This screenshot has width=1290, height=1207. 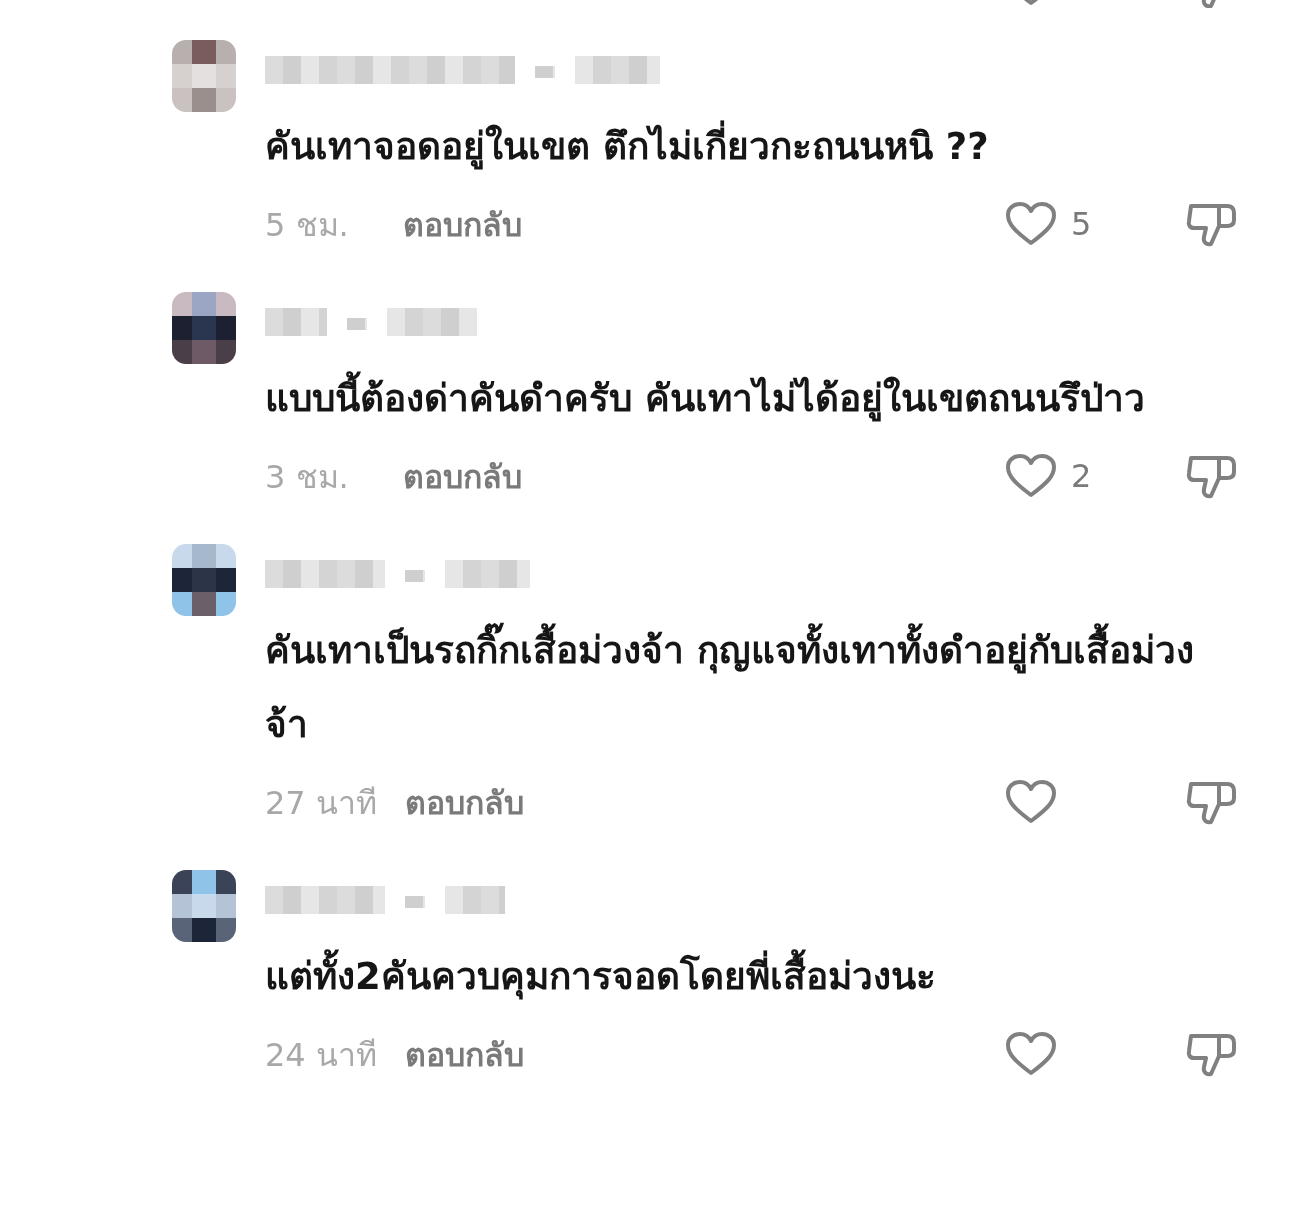 I want to click on comment-time: 24 นาที, so click(x=321, y=1055).